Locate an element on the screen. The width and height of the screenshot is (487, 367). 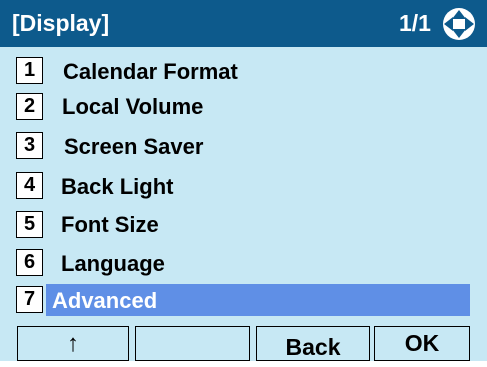
softkey-up-arrow: ↑ is located at coordinates (73, 343).